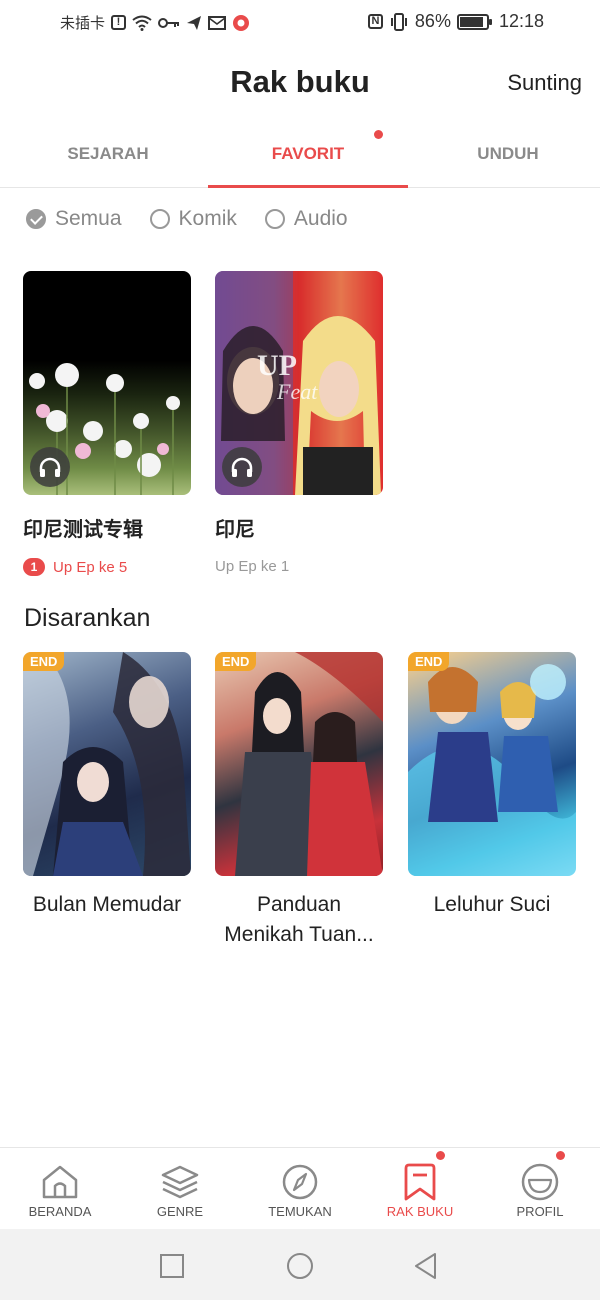 This screenshot has height=1300, width=600. I want to click on favorite-cover-image, so click(107, 383).